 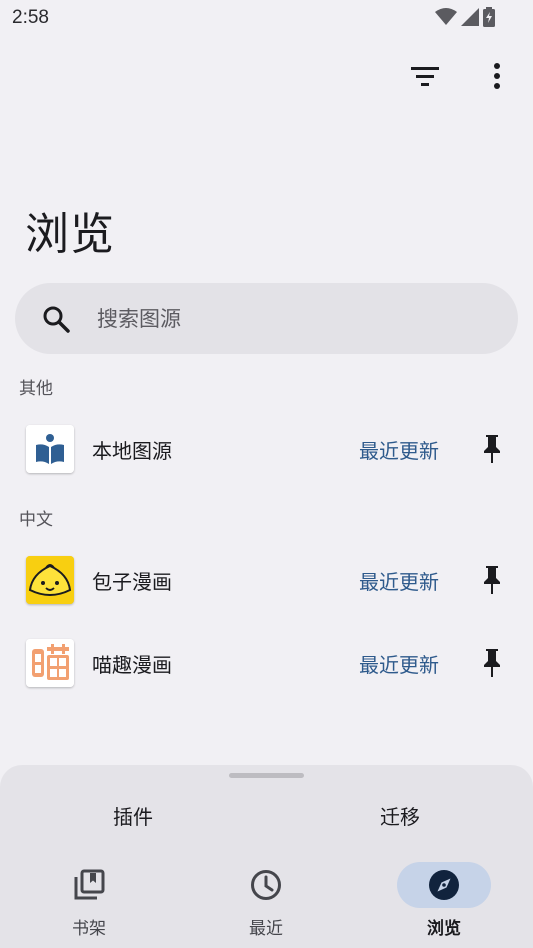 I want to click on source-name: 喵趣漫画, so click(x=132, y=664).